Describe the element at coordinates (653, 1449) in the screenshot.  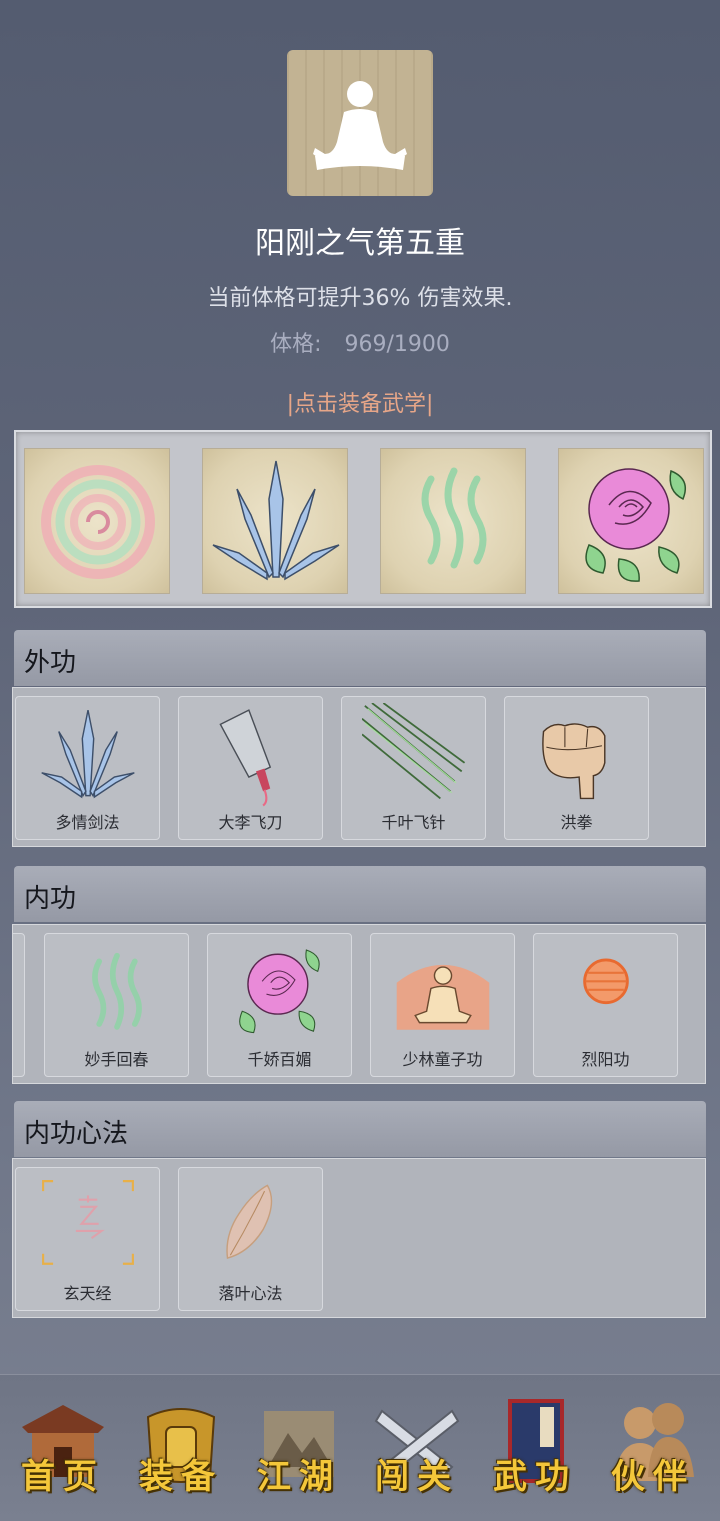
I see `nav-partners: 伙伴` at that location.